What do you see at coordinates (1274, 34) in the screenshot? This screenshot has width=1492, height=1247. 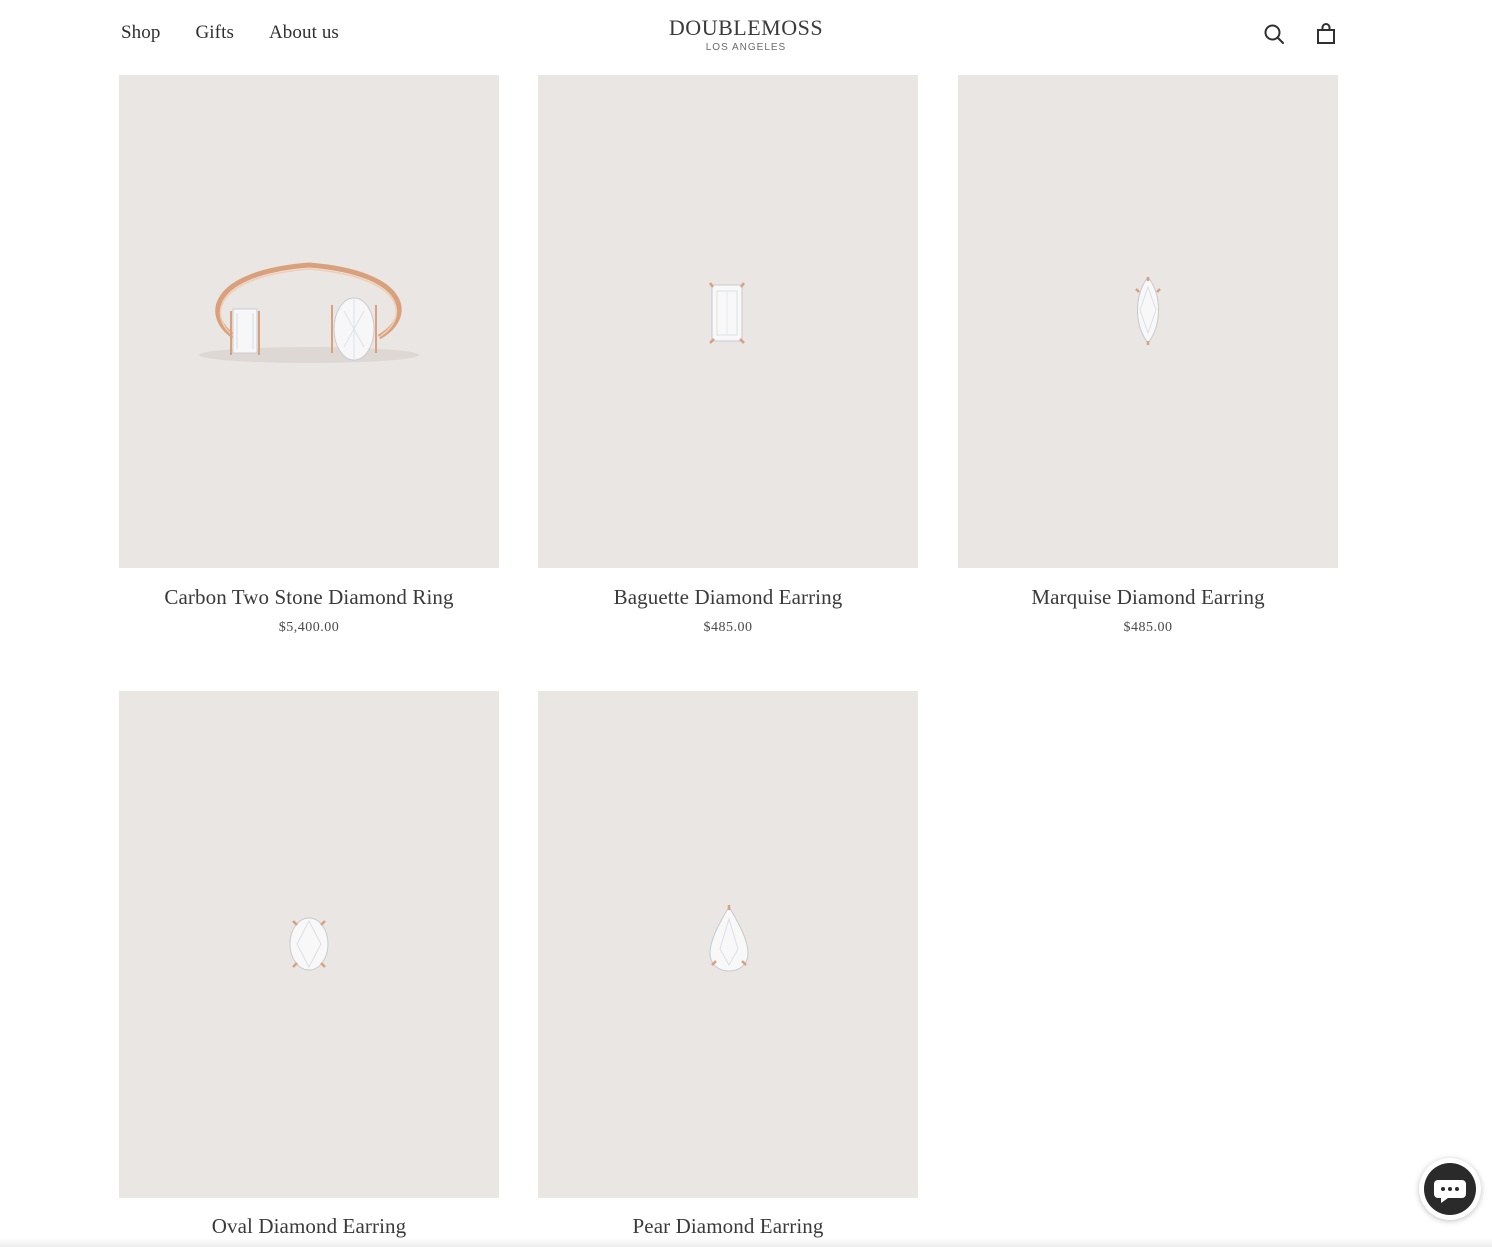 I see `search-icon` at bounding box center [1274, 34].